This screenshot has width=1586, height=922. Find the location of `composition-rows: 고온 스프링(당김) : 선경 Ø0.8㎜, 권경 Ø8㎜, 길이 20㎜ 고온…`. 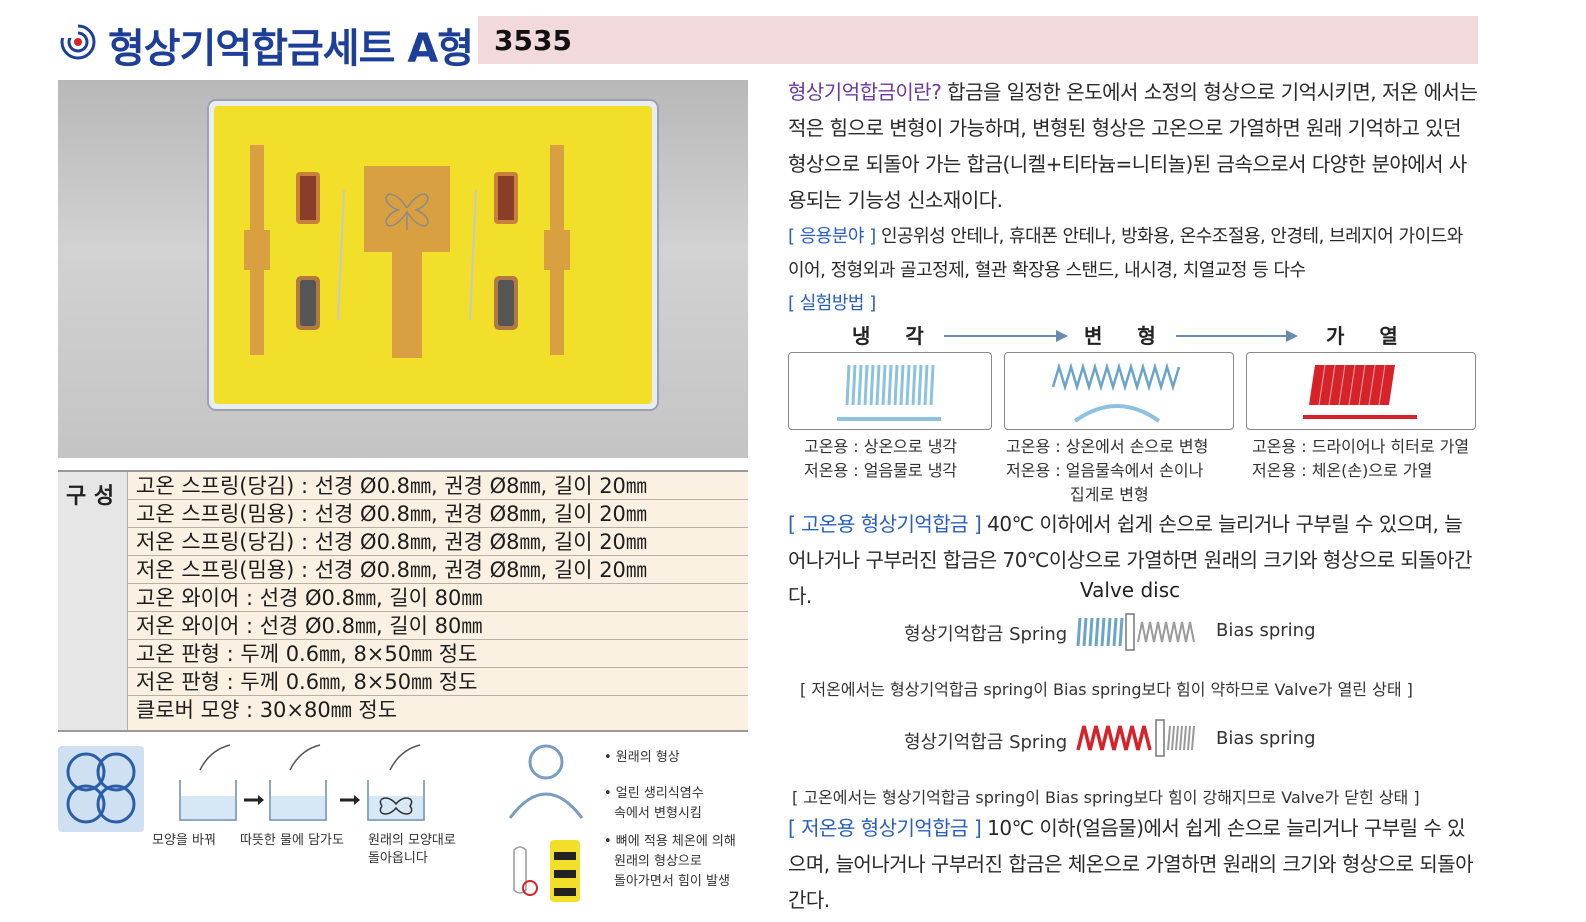

composition-rows: 고온 스프링(당김) : 선경 Ø0.8㎜, 권경 Ø8㎜, 길이 20㎜ 고온… is located at coordinates (438, 601).